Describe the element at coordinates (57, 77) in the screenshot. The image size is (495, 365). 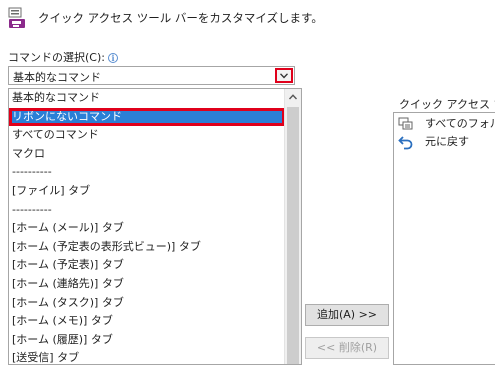
I see `command-category-value: 基本的なコマンド` at that location.